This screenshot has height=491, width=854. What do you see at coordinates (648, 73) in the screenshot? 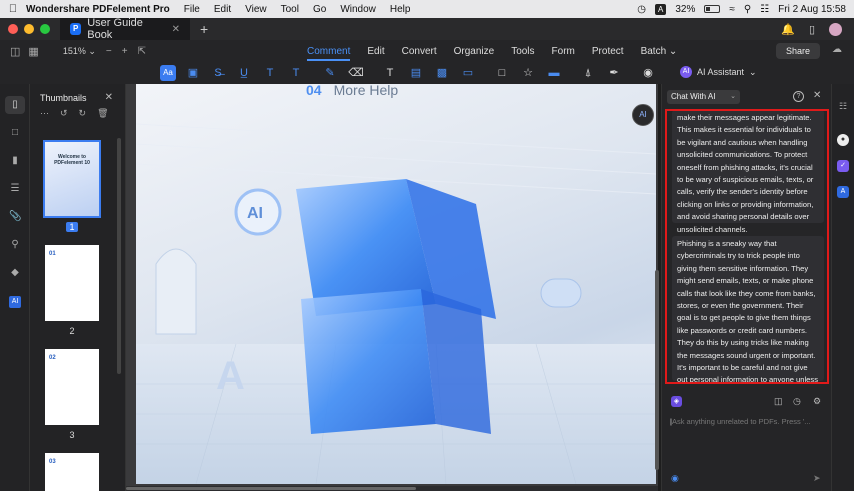
I see `eye-icon: ◉` at bounding box center [648, 73].